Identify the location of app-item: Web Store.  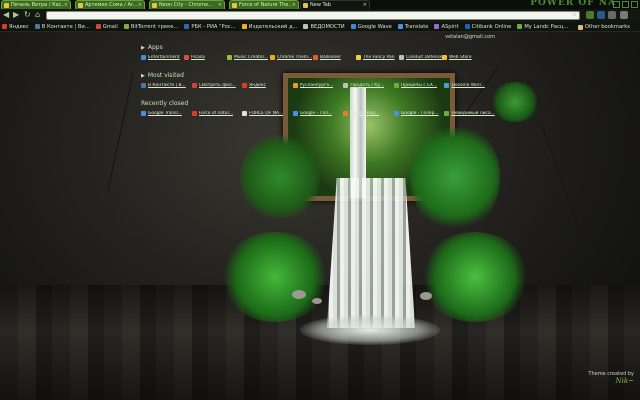
(463, 57).